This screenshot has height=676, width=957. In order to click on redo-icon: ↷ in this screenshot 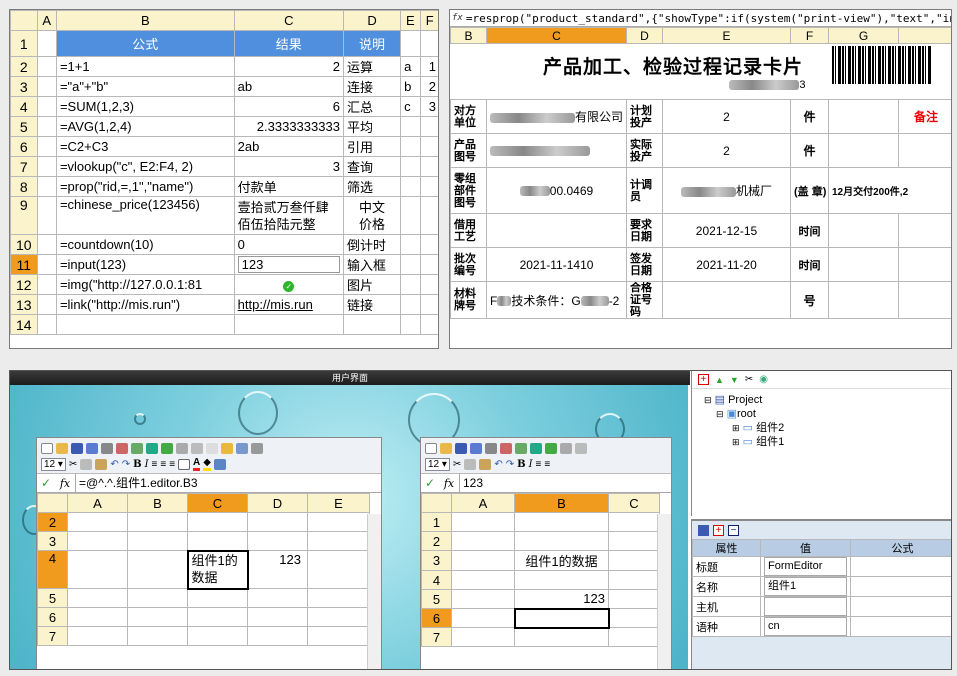, I will do `click(510, 464)`.